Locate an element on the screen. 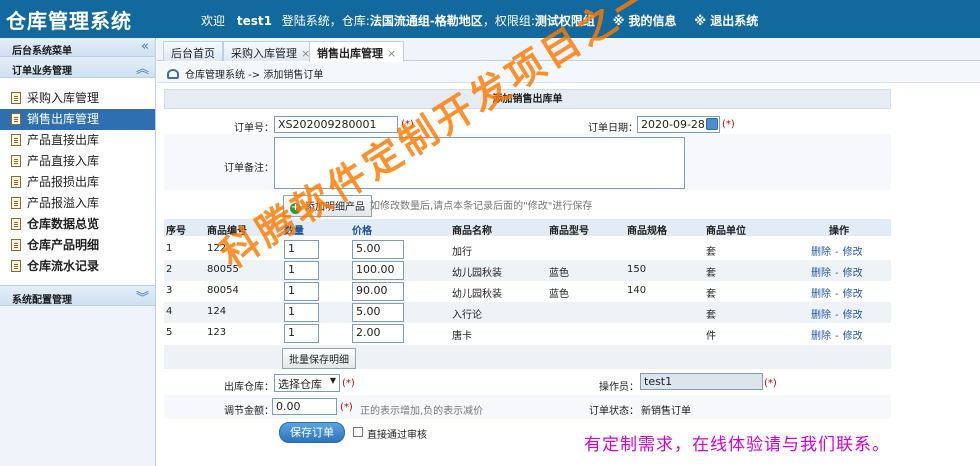  tab-purchase-in: 采购入库管理 × is located at coordinates (271, 51).